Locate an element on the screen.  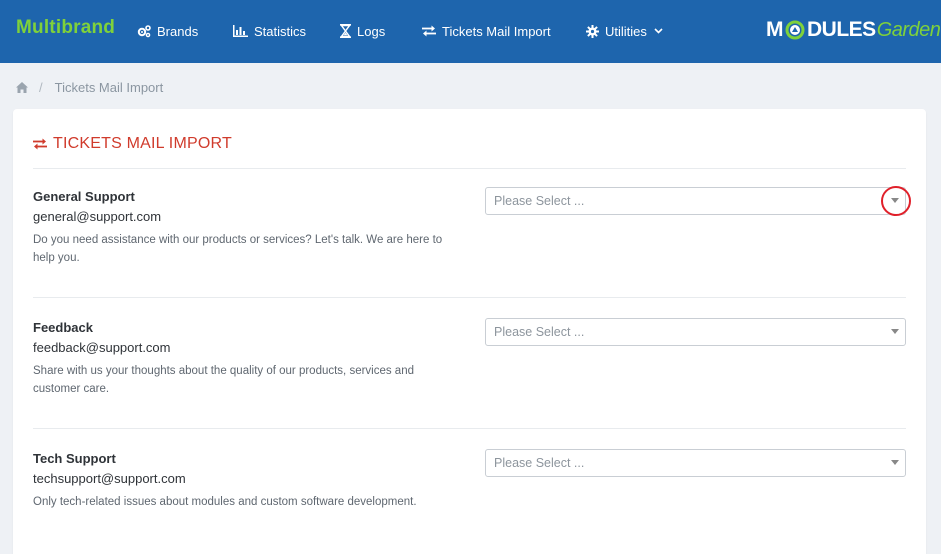
nav-brands-label: Brands is located at coordinates (178, 31).